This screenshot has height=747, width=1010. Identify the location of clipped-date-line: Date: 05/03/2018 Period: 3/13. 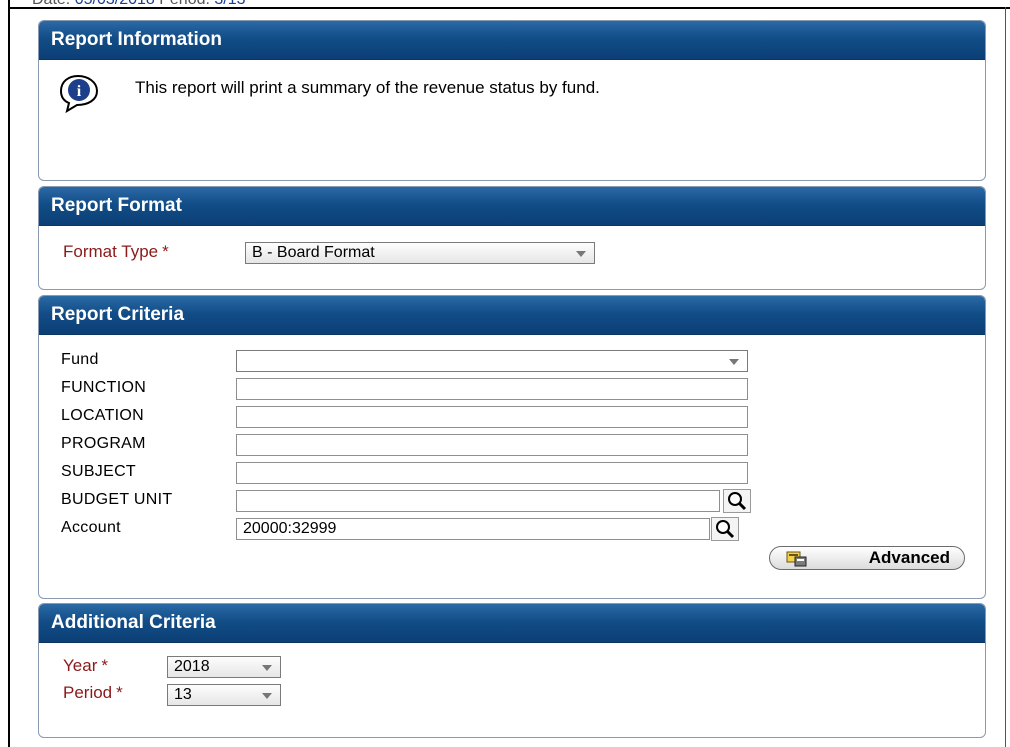
(139, 4).